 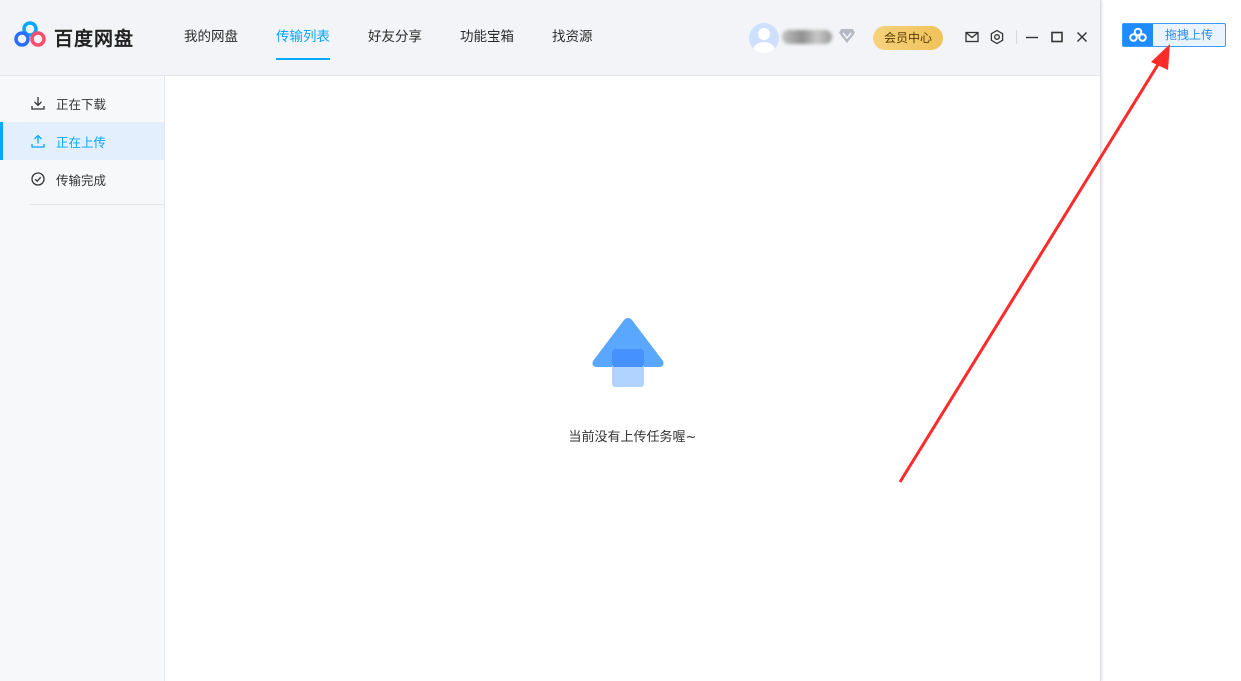 I want to click on check-circle-icon, so click(x=38, y=179).